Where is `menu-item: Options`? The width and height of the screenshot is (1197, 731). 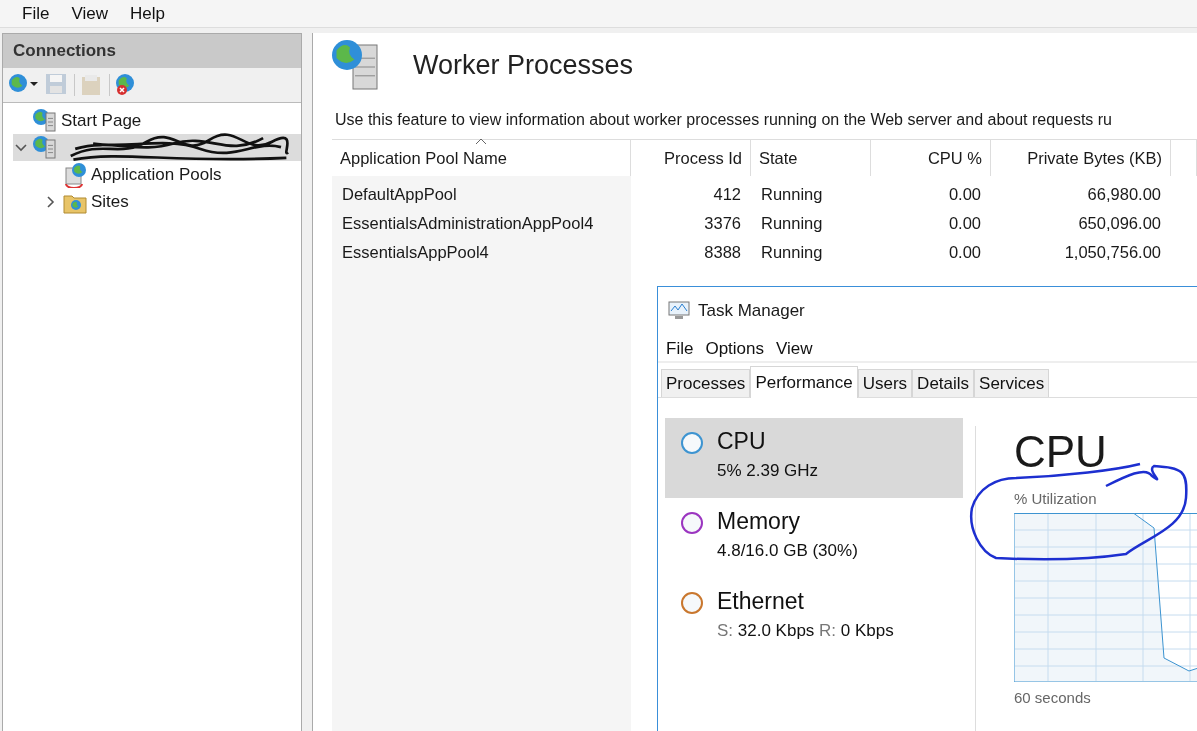 menu-item: Options is located at coordinates (734, 349).